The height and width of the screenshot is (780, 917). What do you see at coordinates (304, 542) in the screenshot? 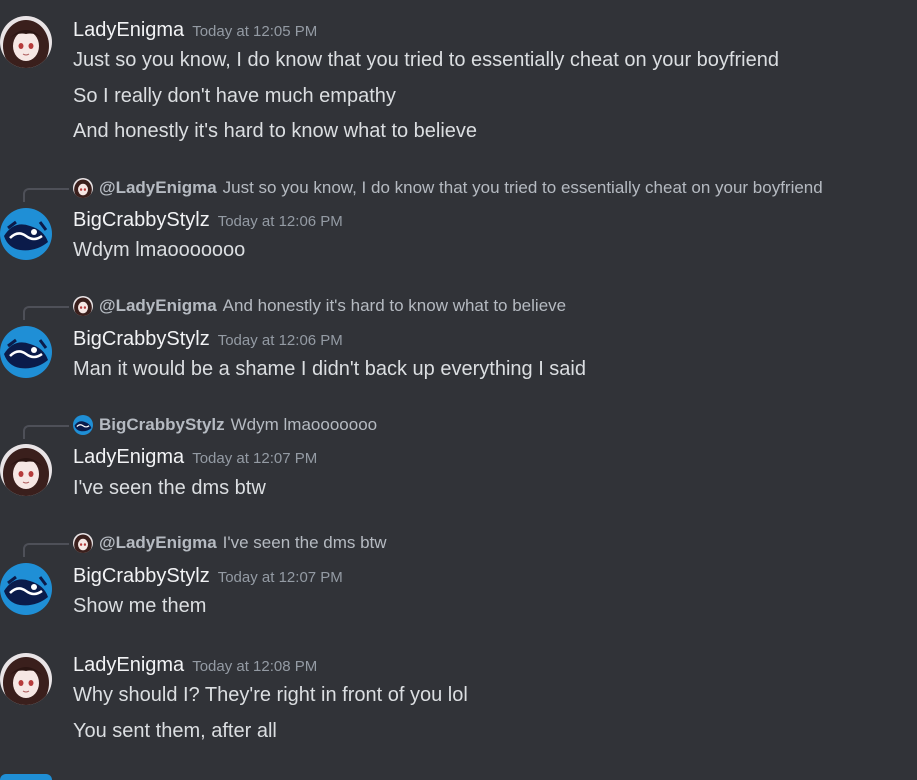
I see `reply-text: I've seen the dms btw` at bounding box center [304, 542].